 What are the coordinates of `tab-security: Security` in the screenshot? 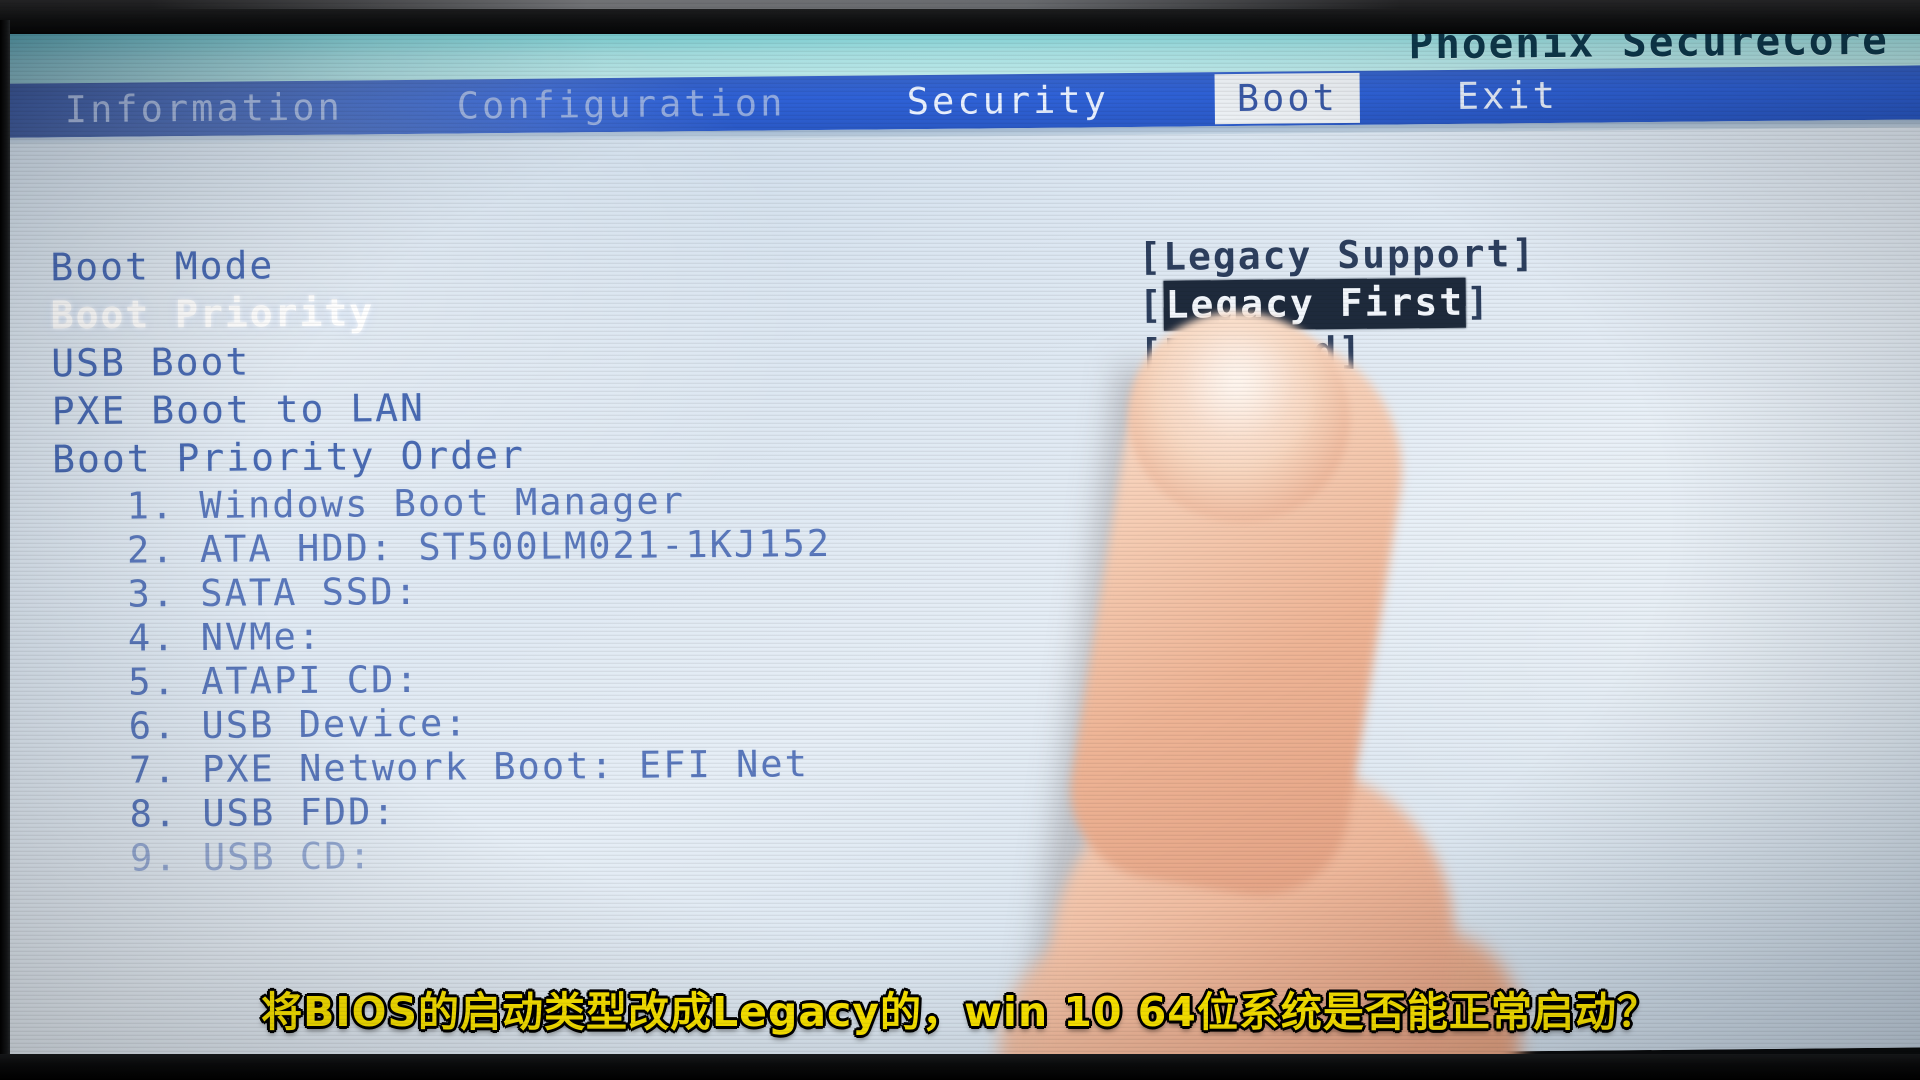 It's located at (1008, 101).